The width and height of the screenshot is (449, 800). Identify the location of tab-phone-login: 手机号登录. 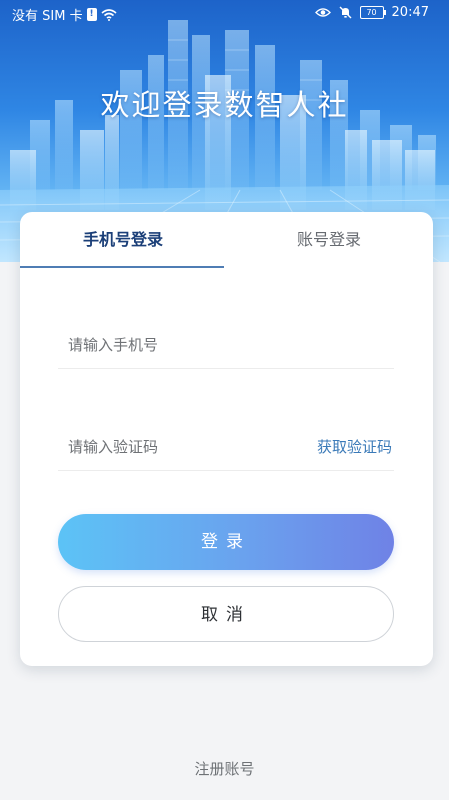
(123, 240).